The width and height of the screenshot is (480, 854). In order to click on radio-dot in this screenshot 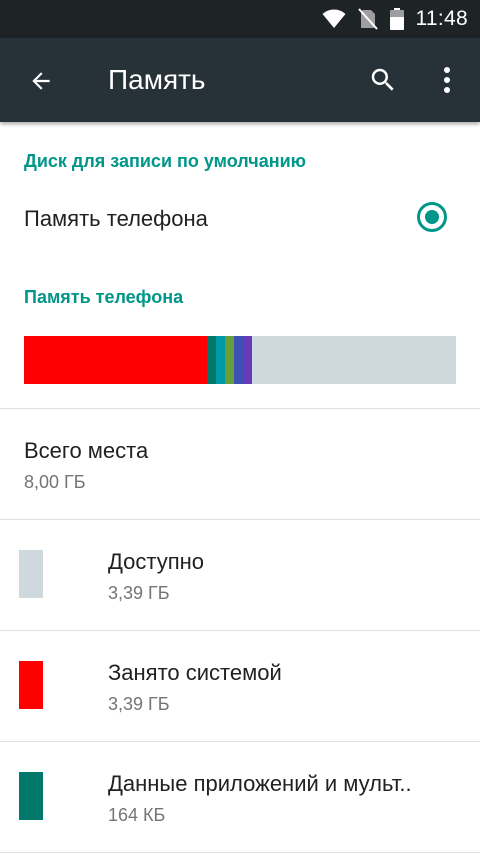, I will do `click(432, 217)`.